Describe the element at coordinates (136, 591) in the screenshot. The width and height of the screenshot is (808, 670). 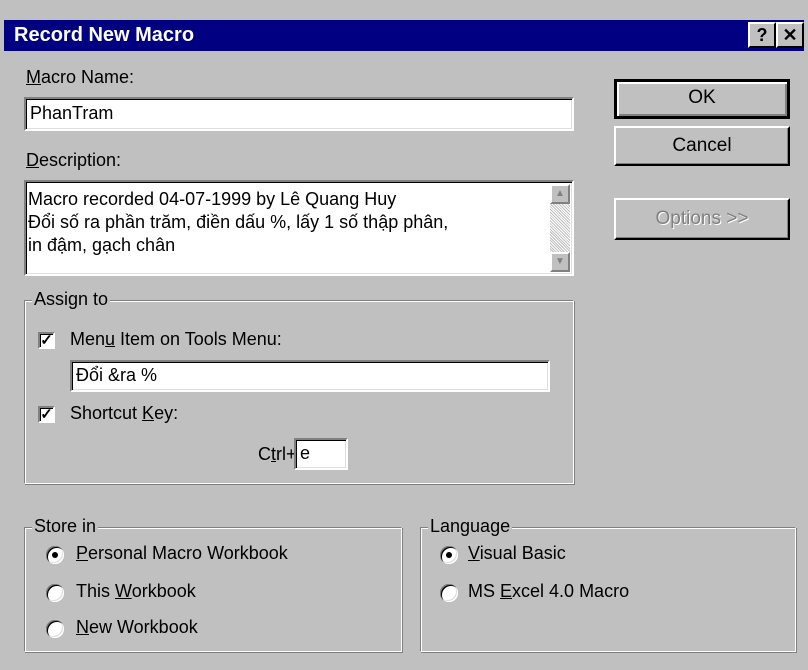
I see `this-workbook-label: This Workbook` at that location.